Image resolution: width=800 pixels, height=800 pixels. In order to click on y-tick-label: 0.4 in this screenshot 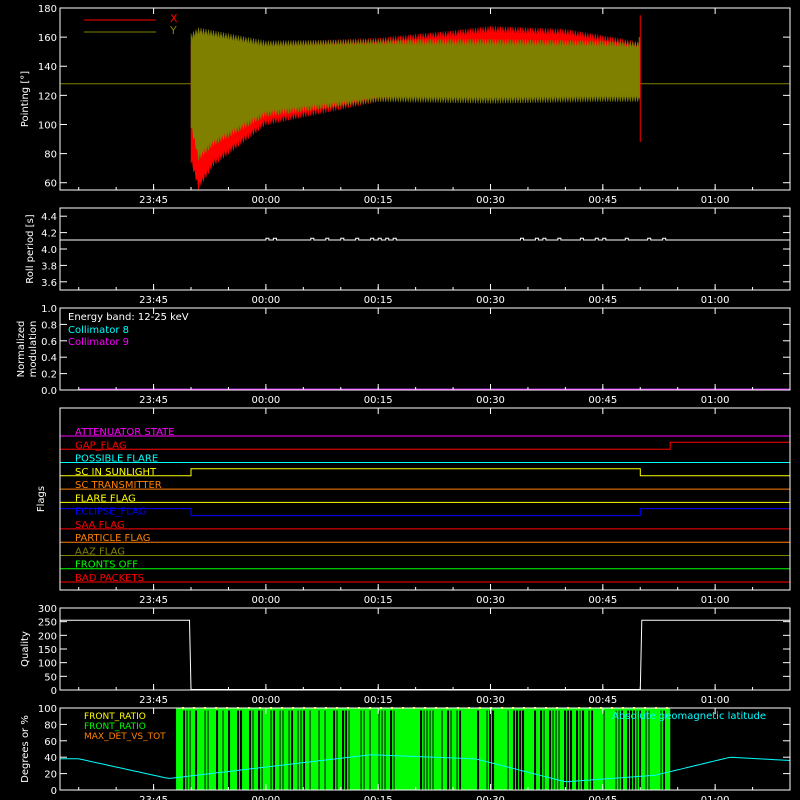, I will do `click(49, 358)`.